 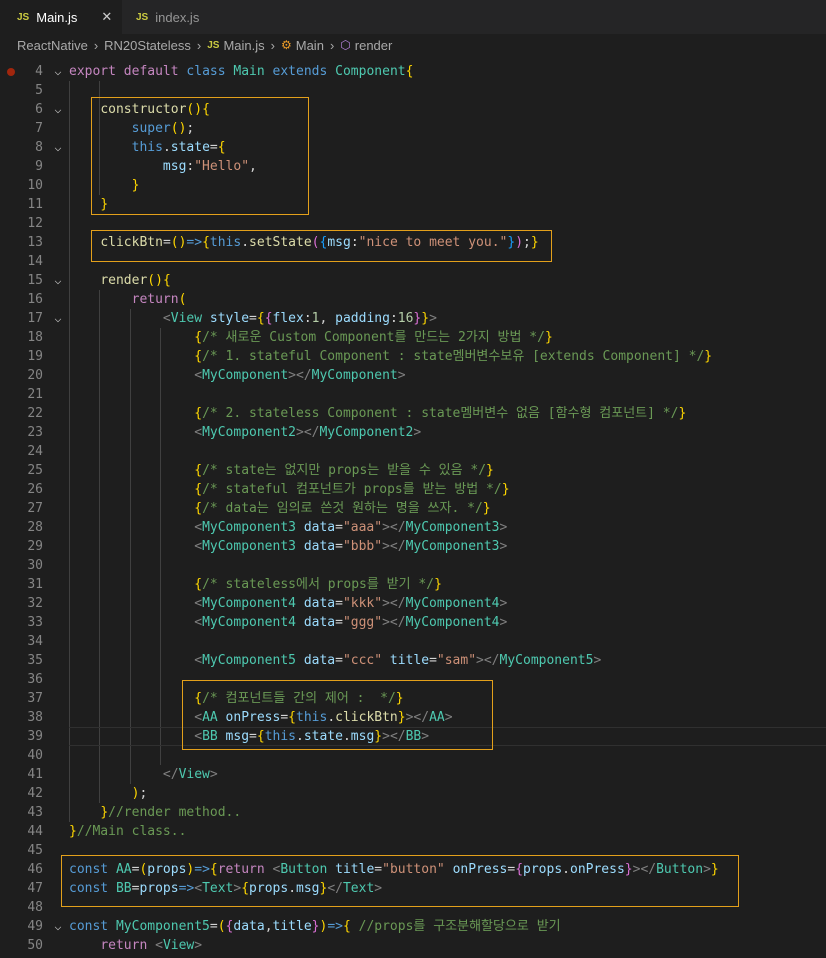 I want to click on breakpoint-icon, so click(x=11, y=72).